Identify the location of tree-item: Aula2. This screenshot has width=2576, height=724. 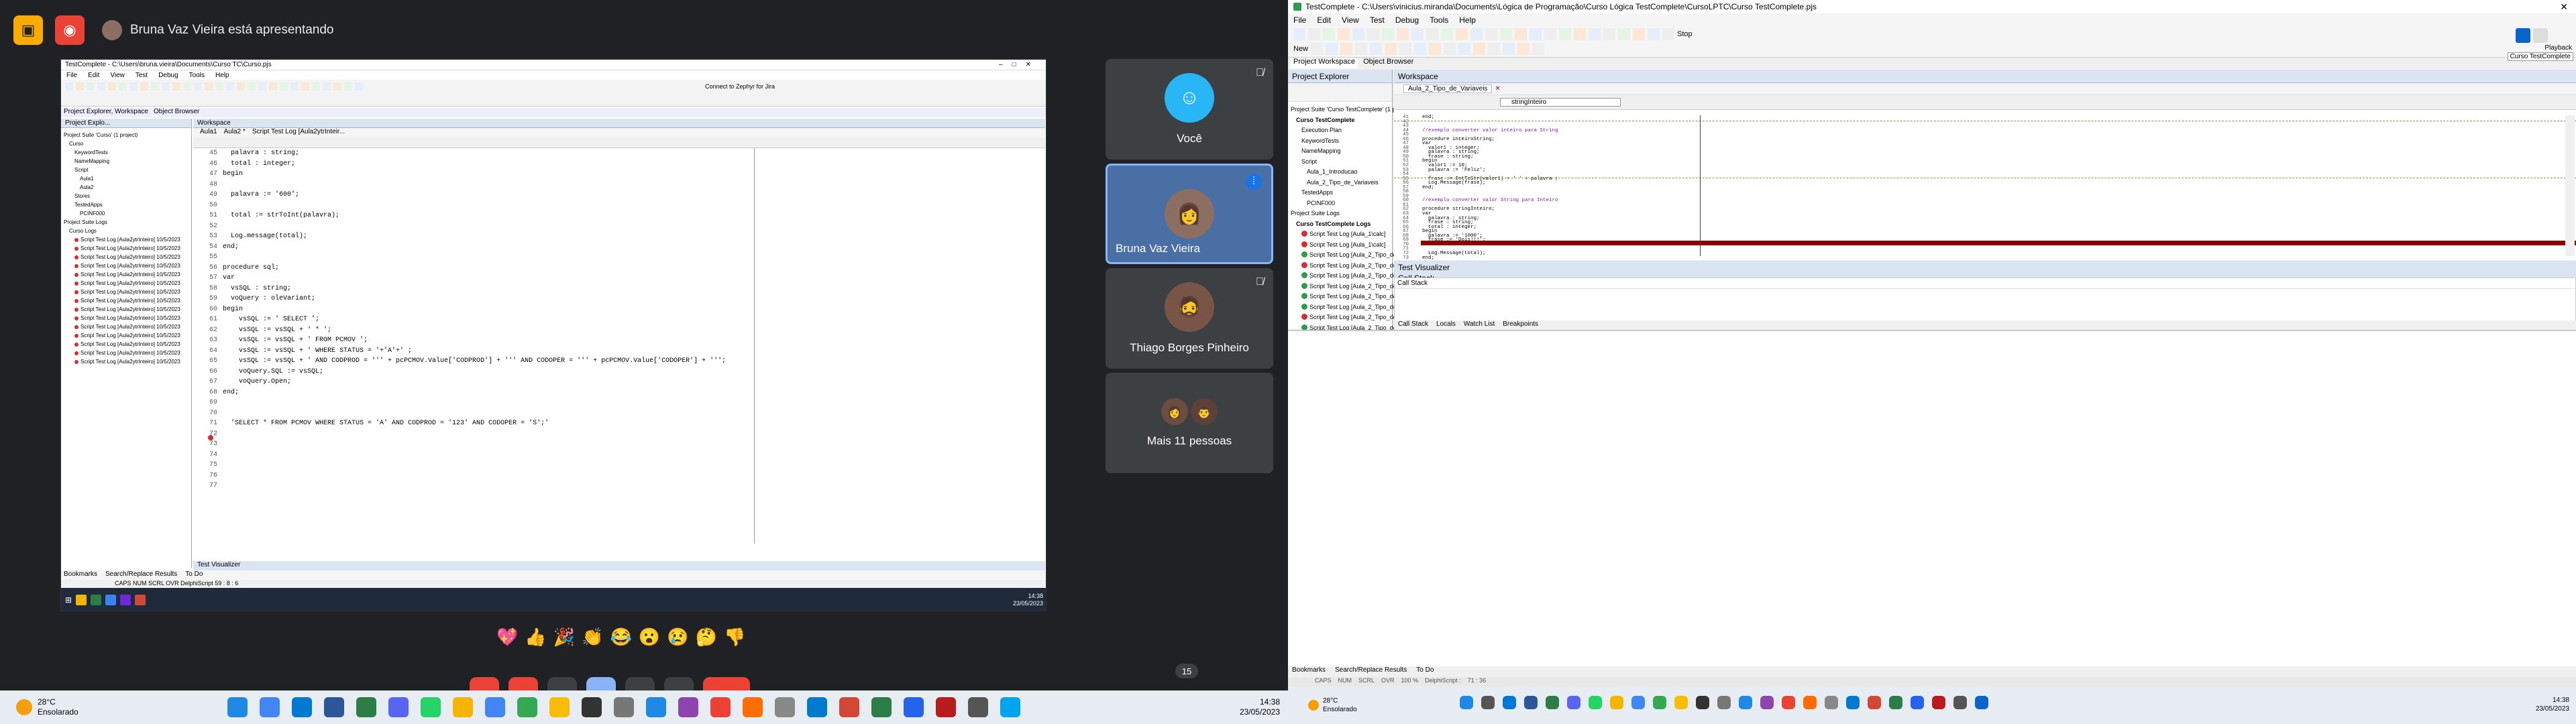
(126, 187).